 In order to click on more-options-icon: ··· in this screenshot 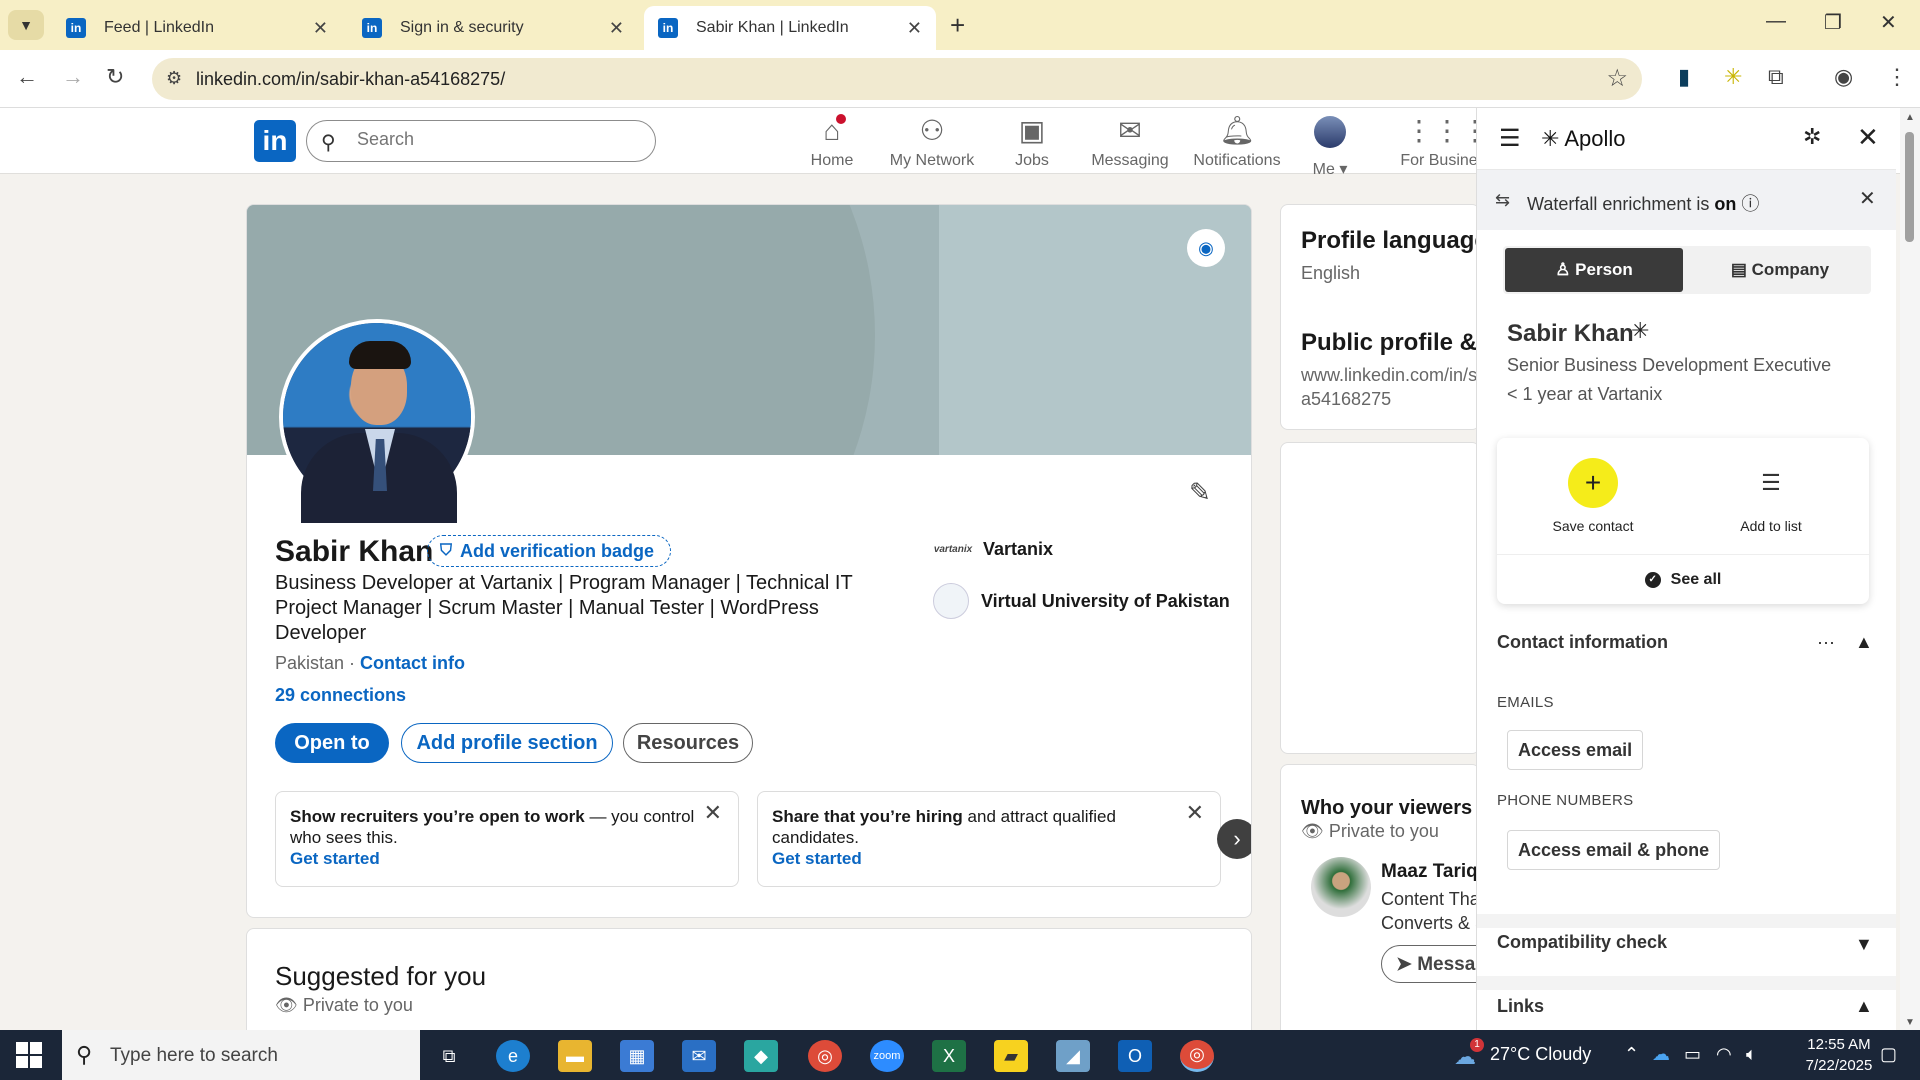, I will do `click(1826, 642)`.